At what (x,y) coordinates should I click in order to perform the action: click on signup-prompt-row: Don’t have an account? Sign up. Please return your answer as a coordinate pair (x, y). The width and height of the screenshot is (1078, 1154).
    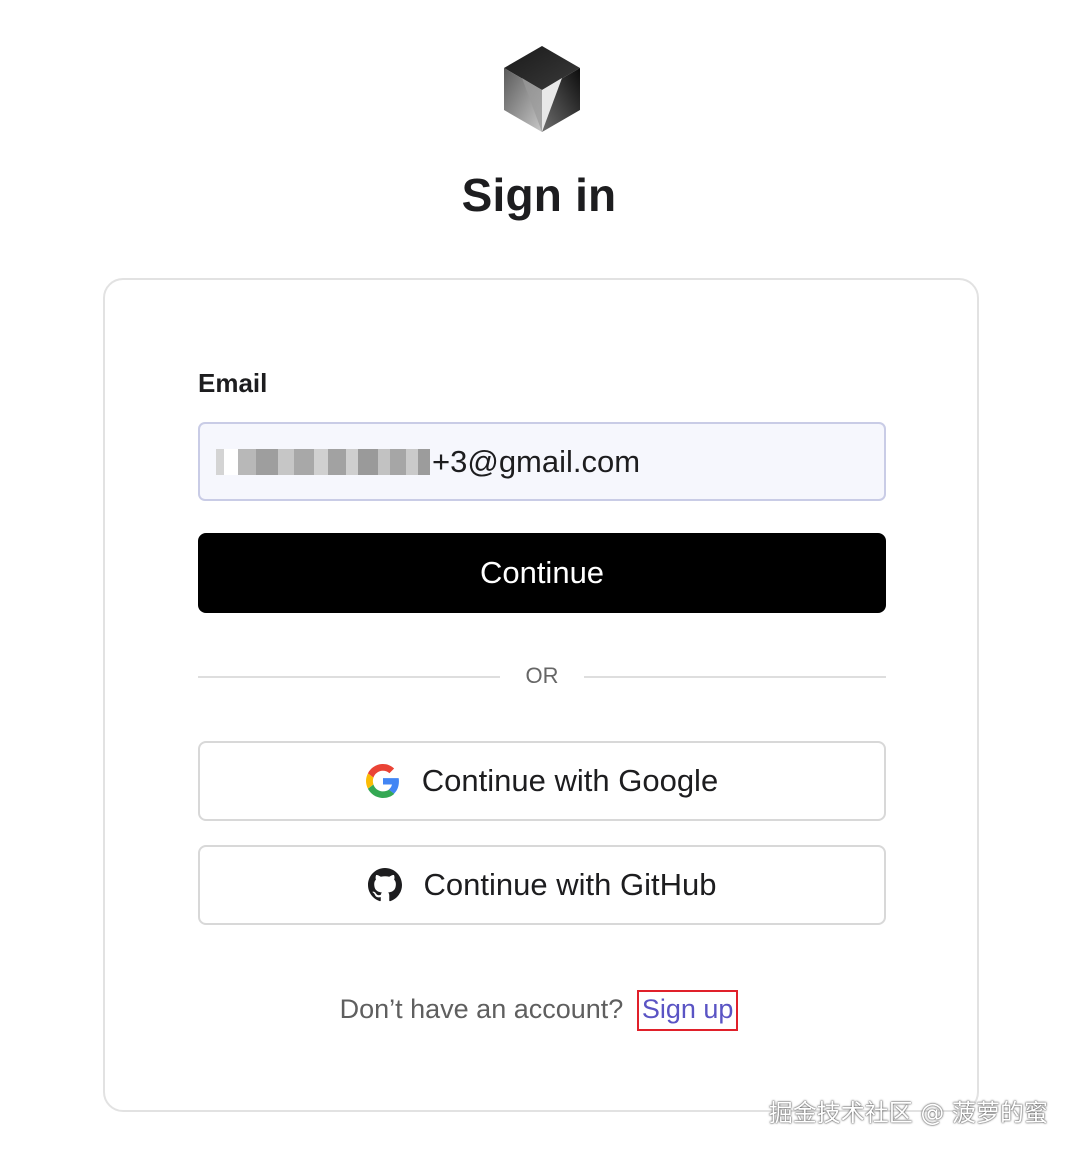
    Looking at the image, I should click on (539, 1010).